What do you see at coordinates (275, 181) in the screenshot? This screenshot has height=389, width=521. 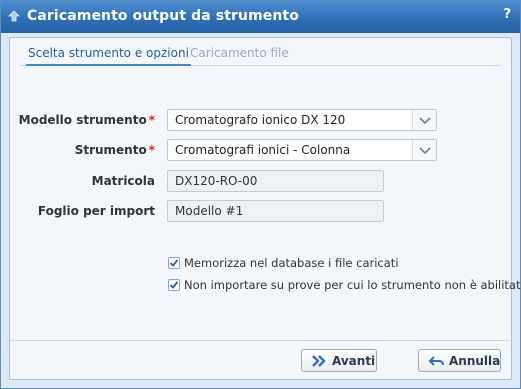 I see `serial-field: DX120-RO-00` at bounding box center [275, 181].